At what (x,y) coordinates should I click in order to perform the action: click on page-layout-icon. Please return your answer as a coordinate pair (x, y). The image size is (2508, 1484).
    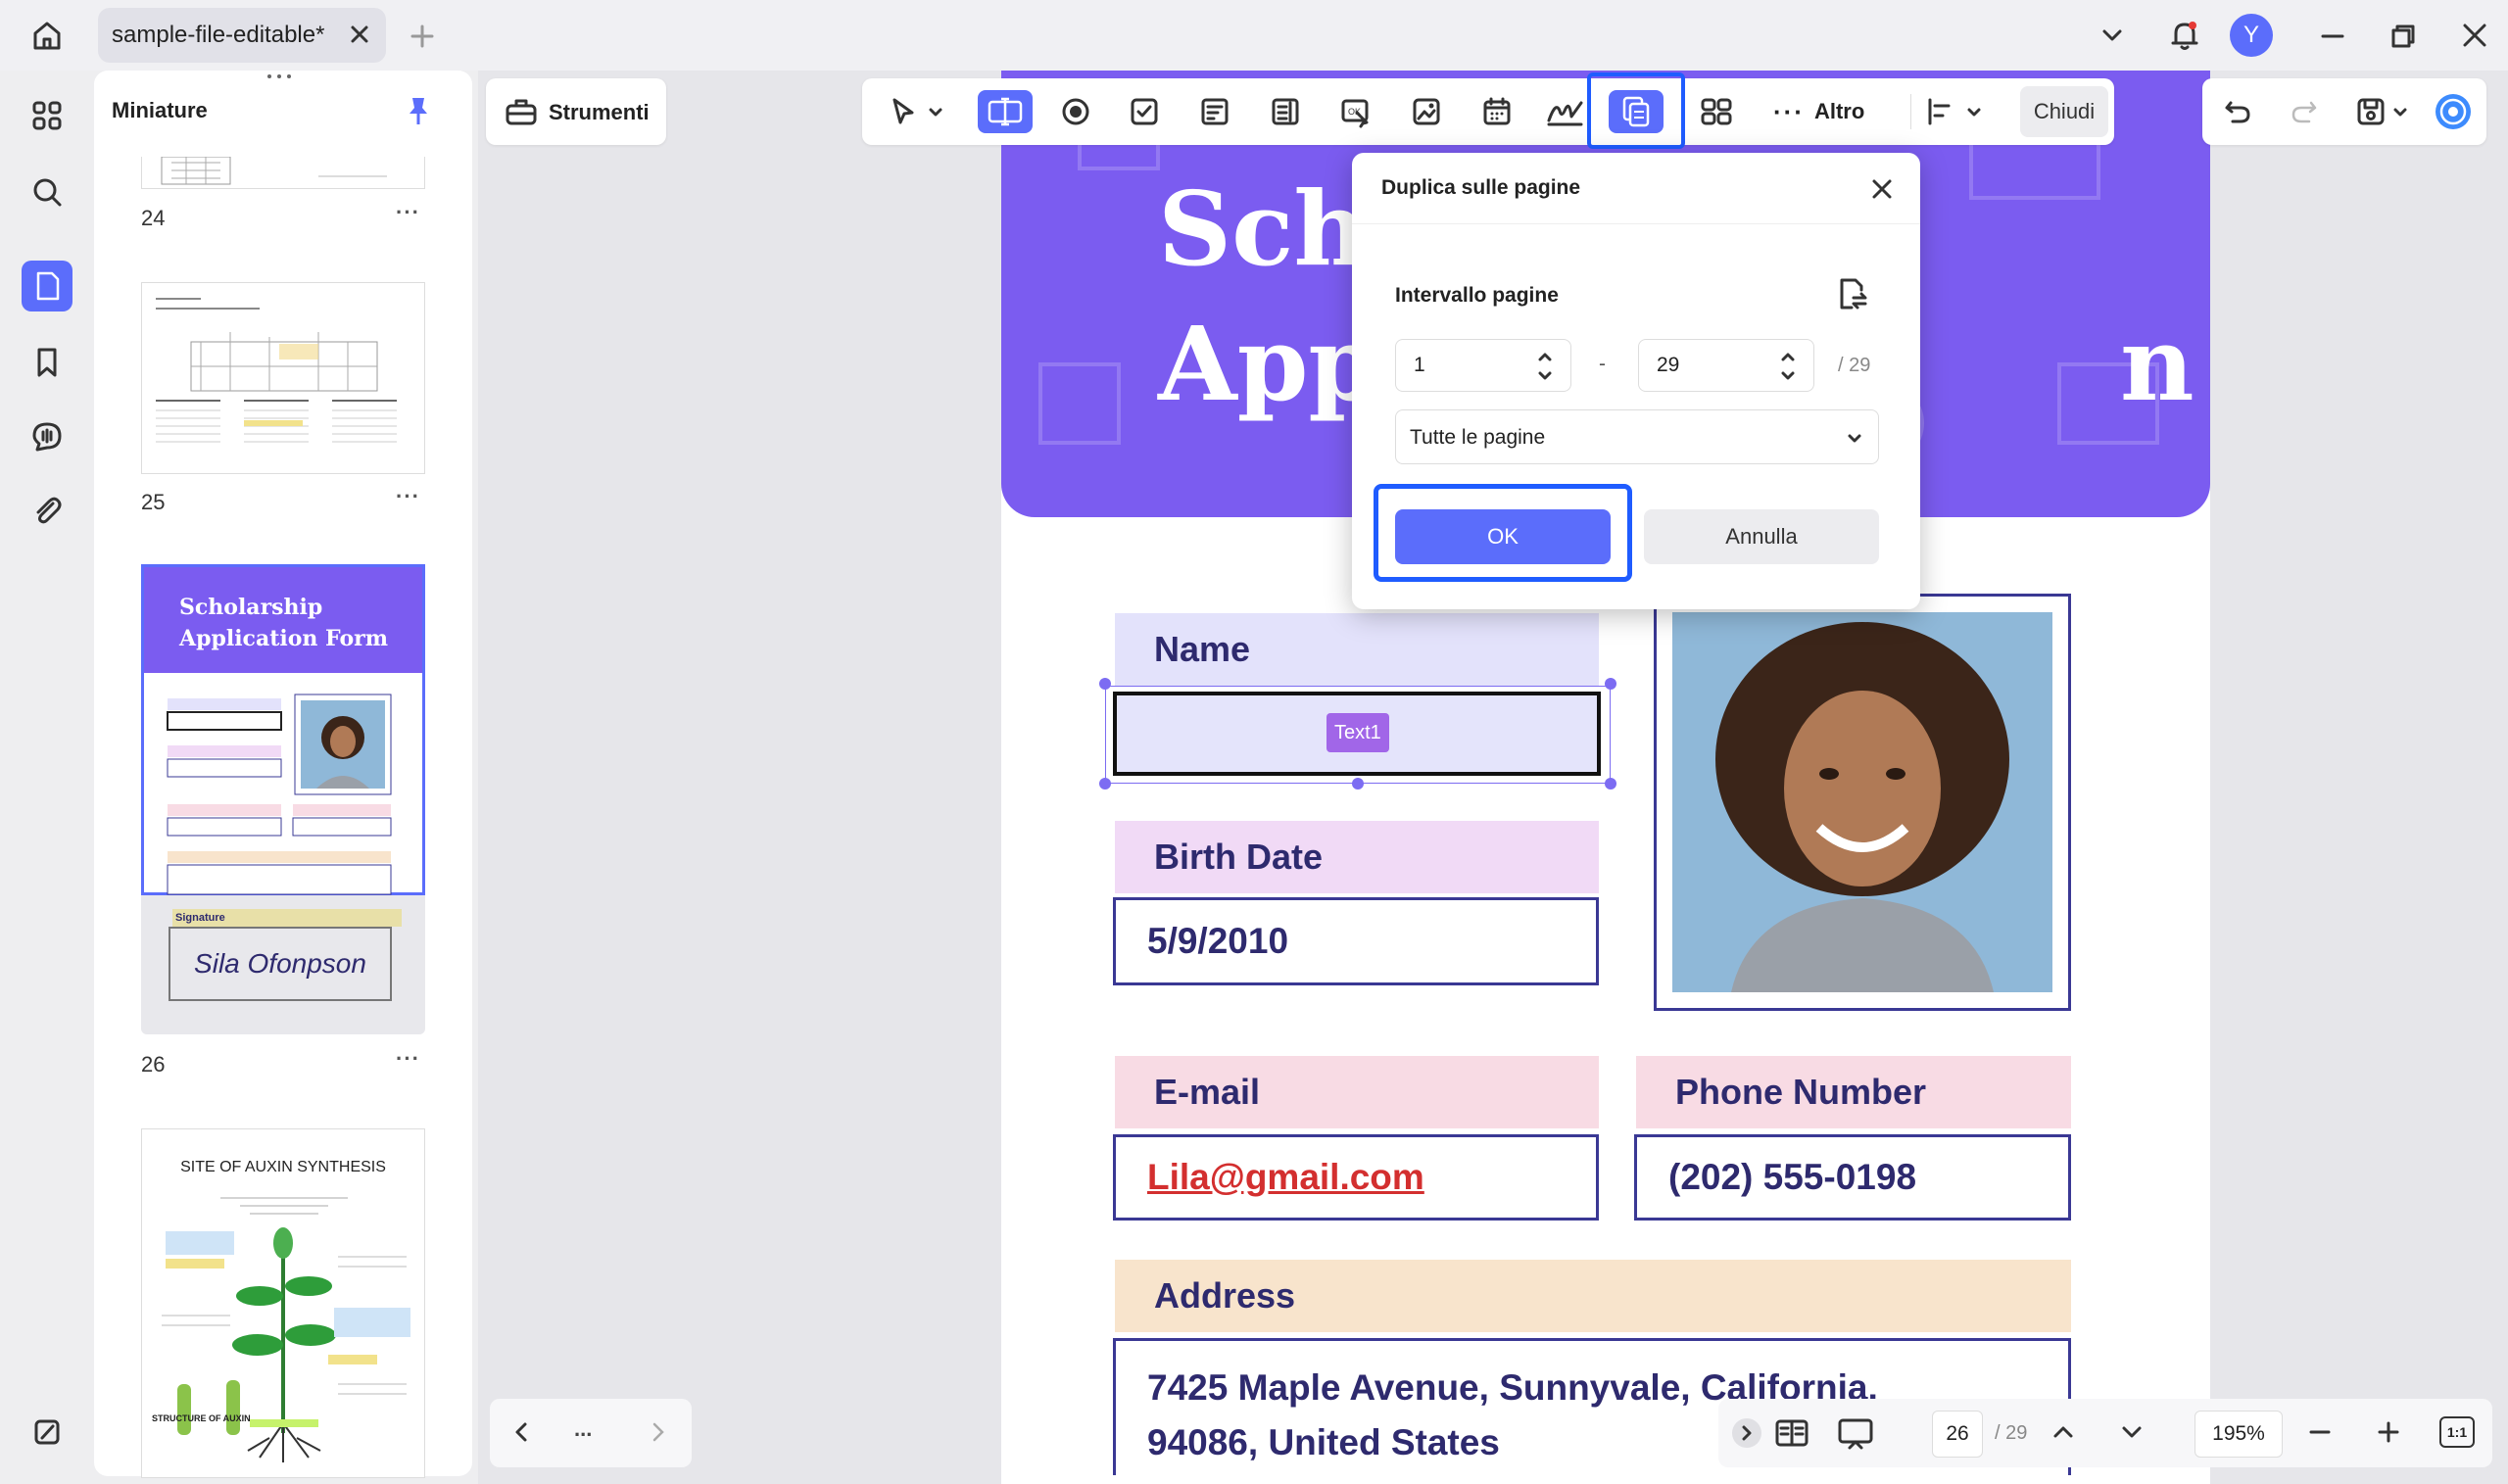
    Looking at the image, I should click on (1791, 1433).